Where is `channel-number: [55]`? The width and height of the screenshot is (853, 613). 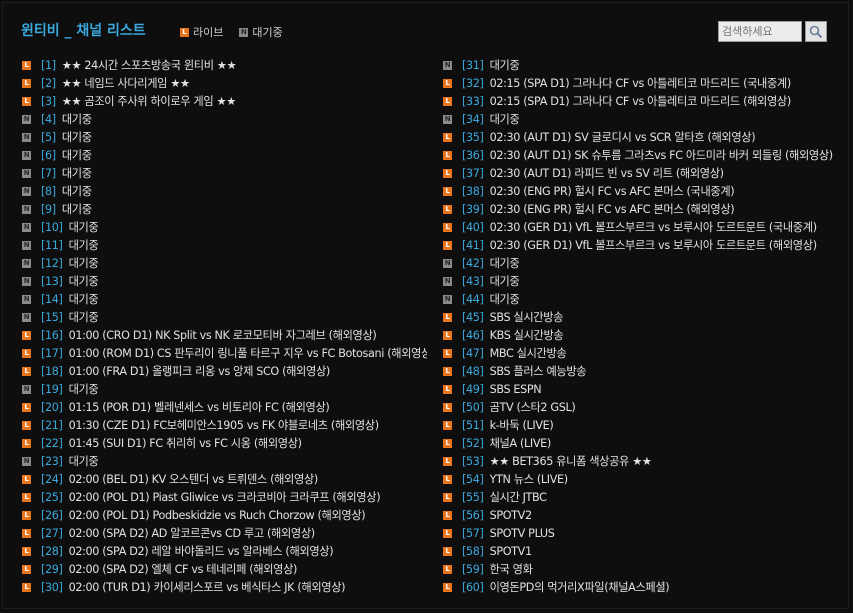
channel-number: [55] is located at coordinates (473, 497).